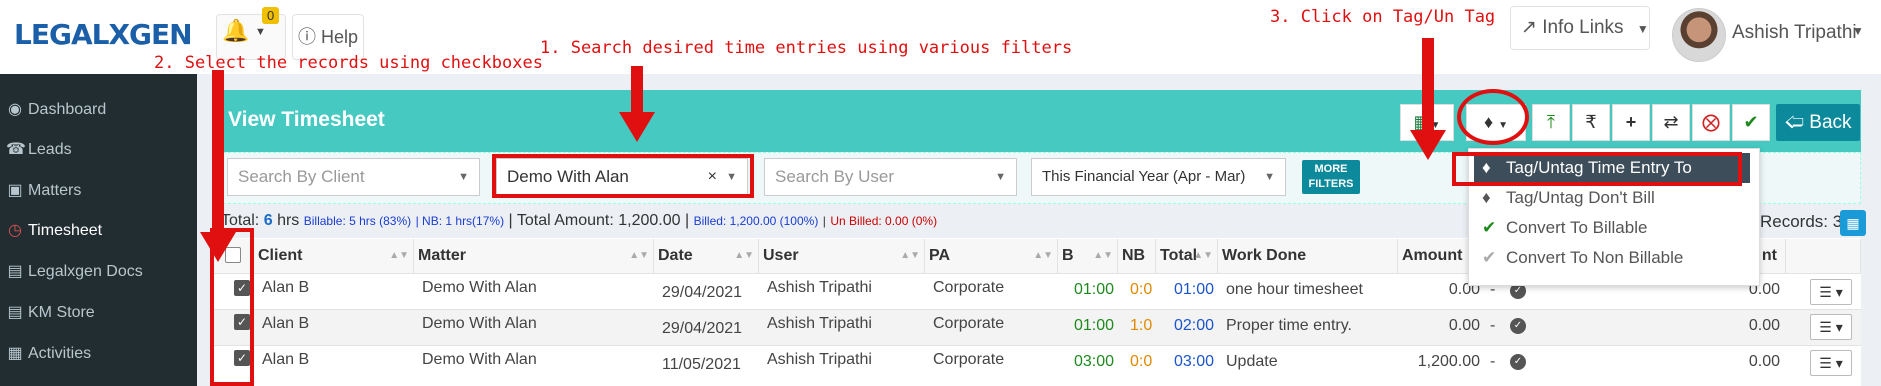  I want to click on plus-icon: +, so click(1631, 122).